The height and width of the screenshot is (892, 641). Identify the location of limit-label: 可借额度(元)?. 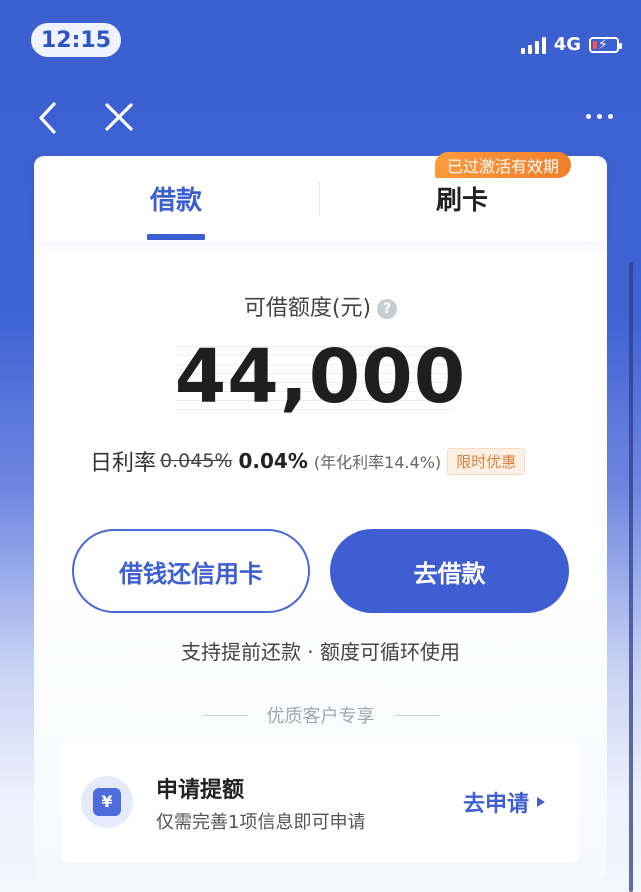
(320, 306).